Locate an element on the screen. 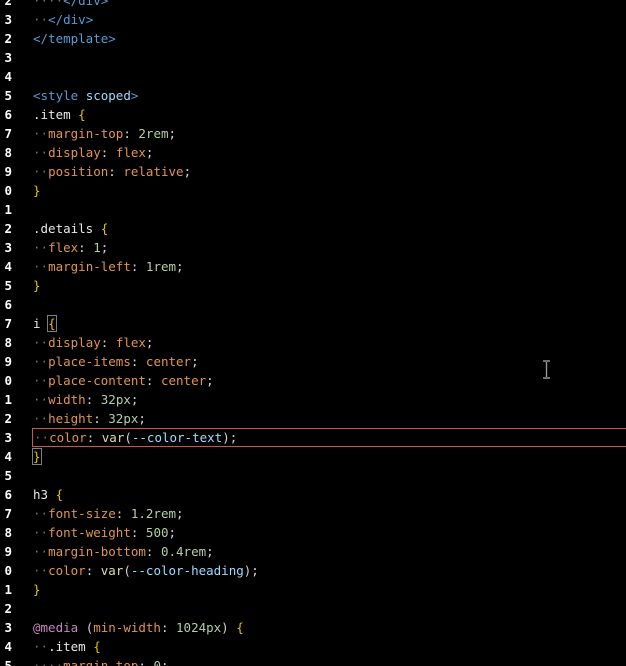 This screenshot has height=666, width=626. code-line: 5} is located at coordinates (313, 285).